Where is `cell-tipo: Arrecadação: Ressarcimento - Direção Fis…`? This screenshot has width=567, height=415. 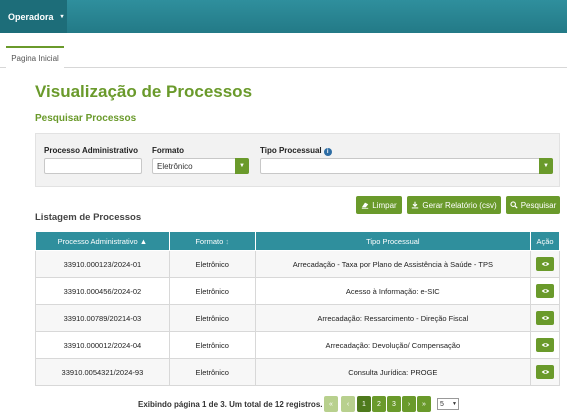
cell-tipo: Arrecadação: Ressarcimento - Direção Fis… is located at coordinates (393, 318).